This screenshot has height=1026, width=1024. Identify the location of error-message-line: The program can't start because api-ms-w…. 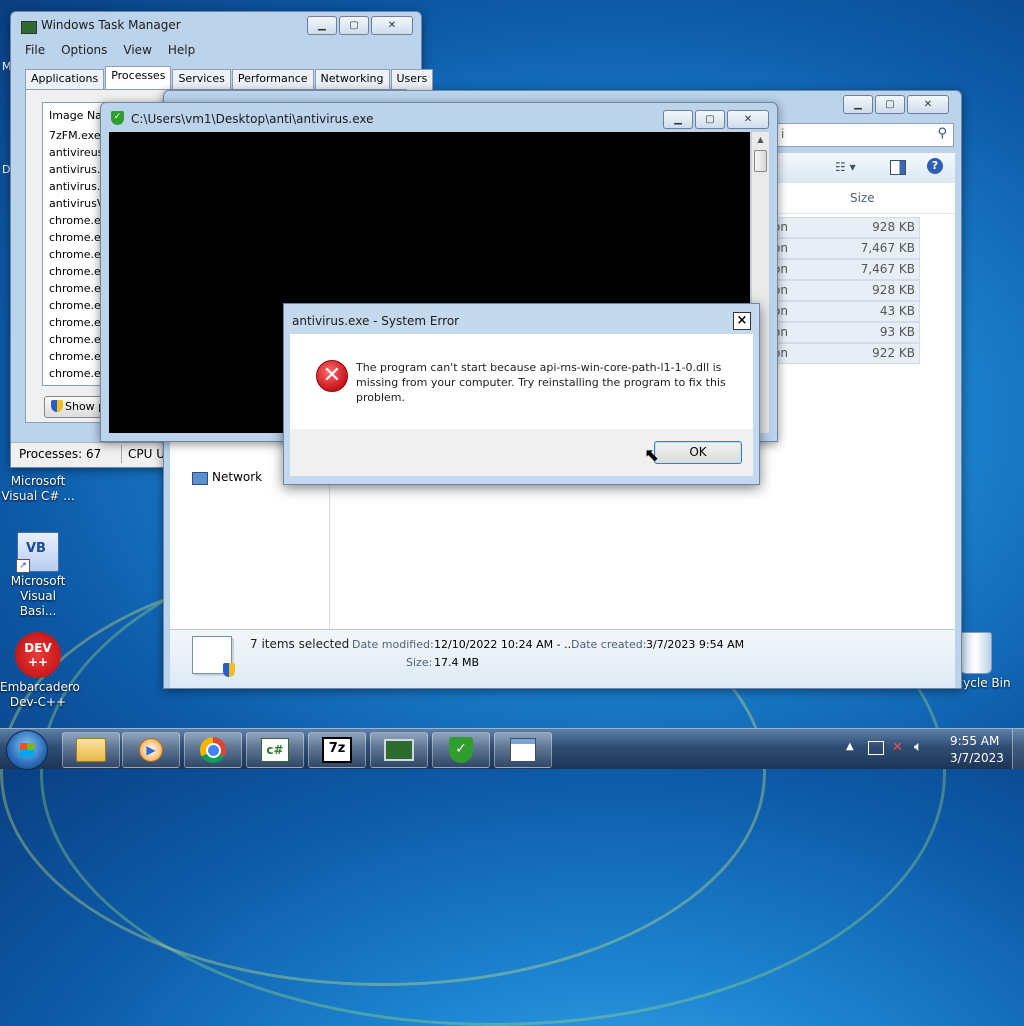
(539, 367).